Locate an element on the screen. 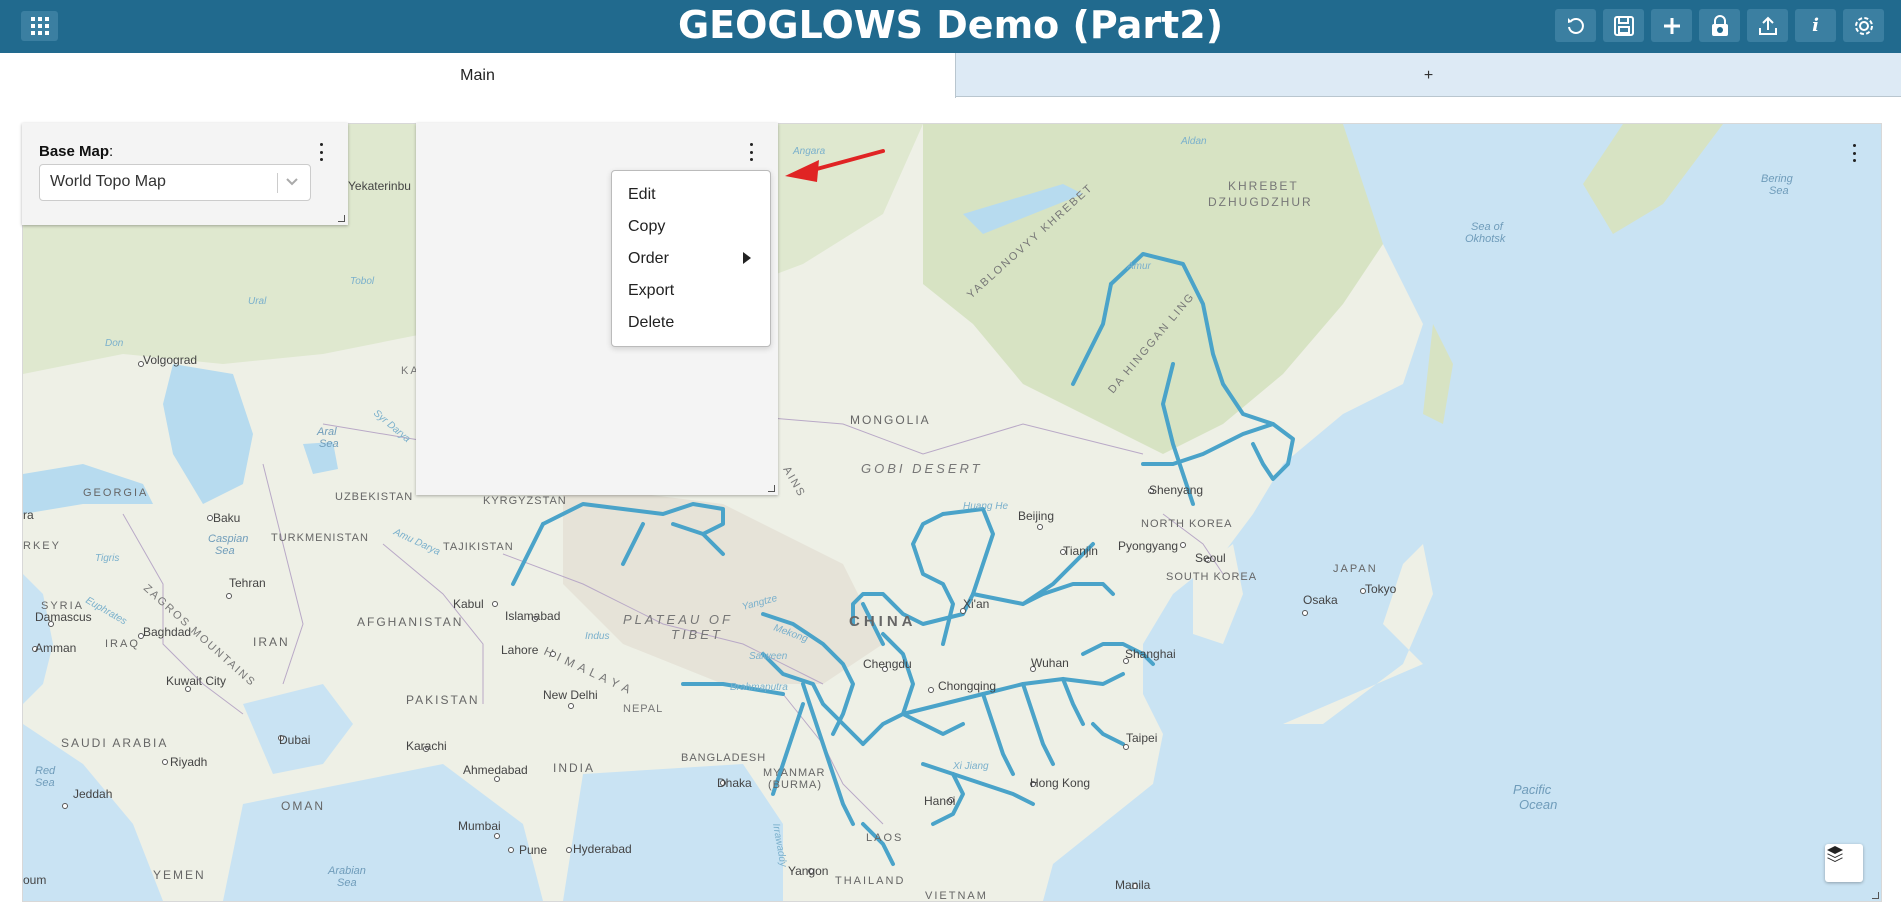 Image resolution: width=1901 pixels, height=902 pixels. label-bering-sea: Sea is located at coordinates (1779, 191).